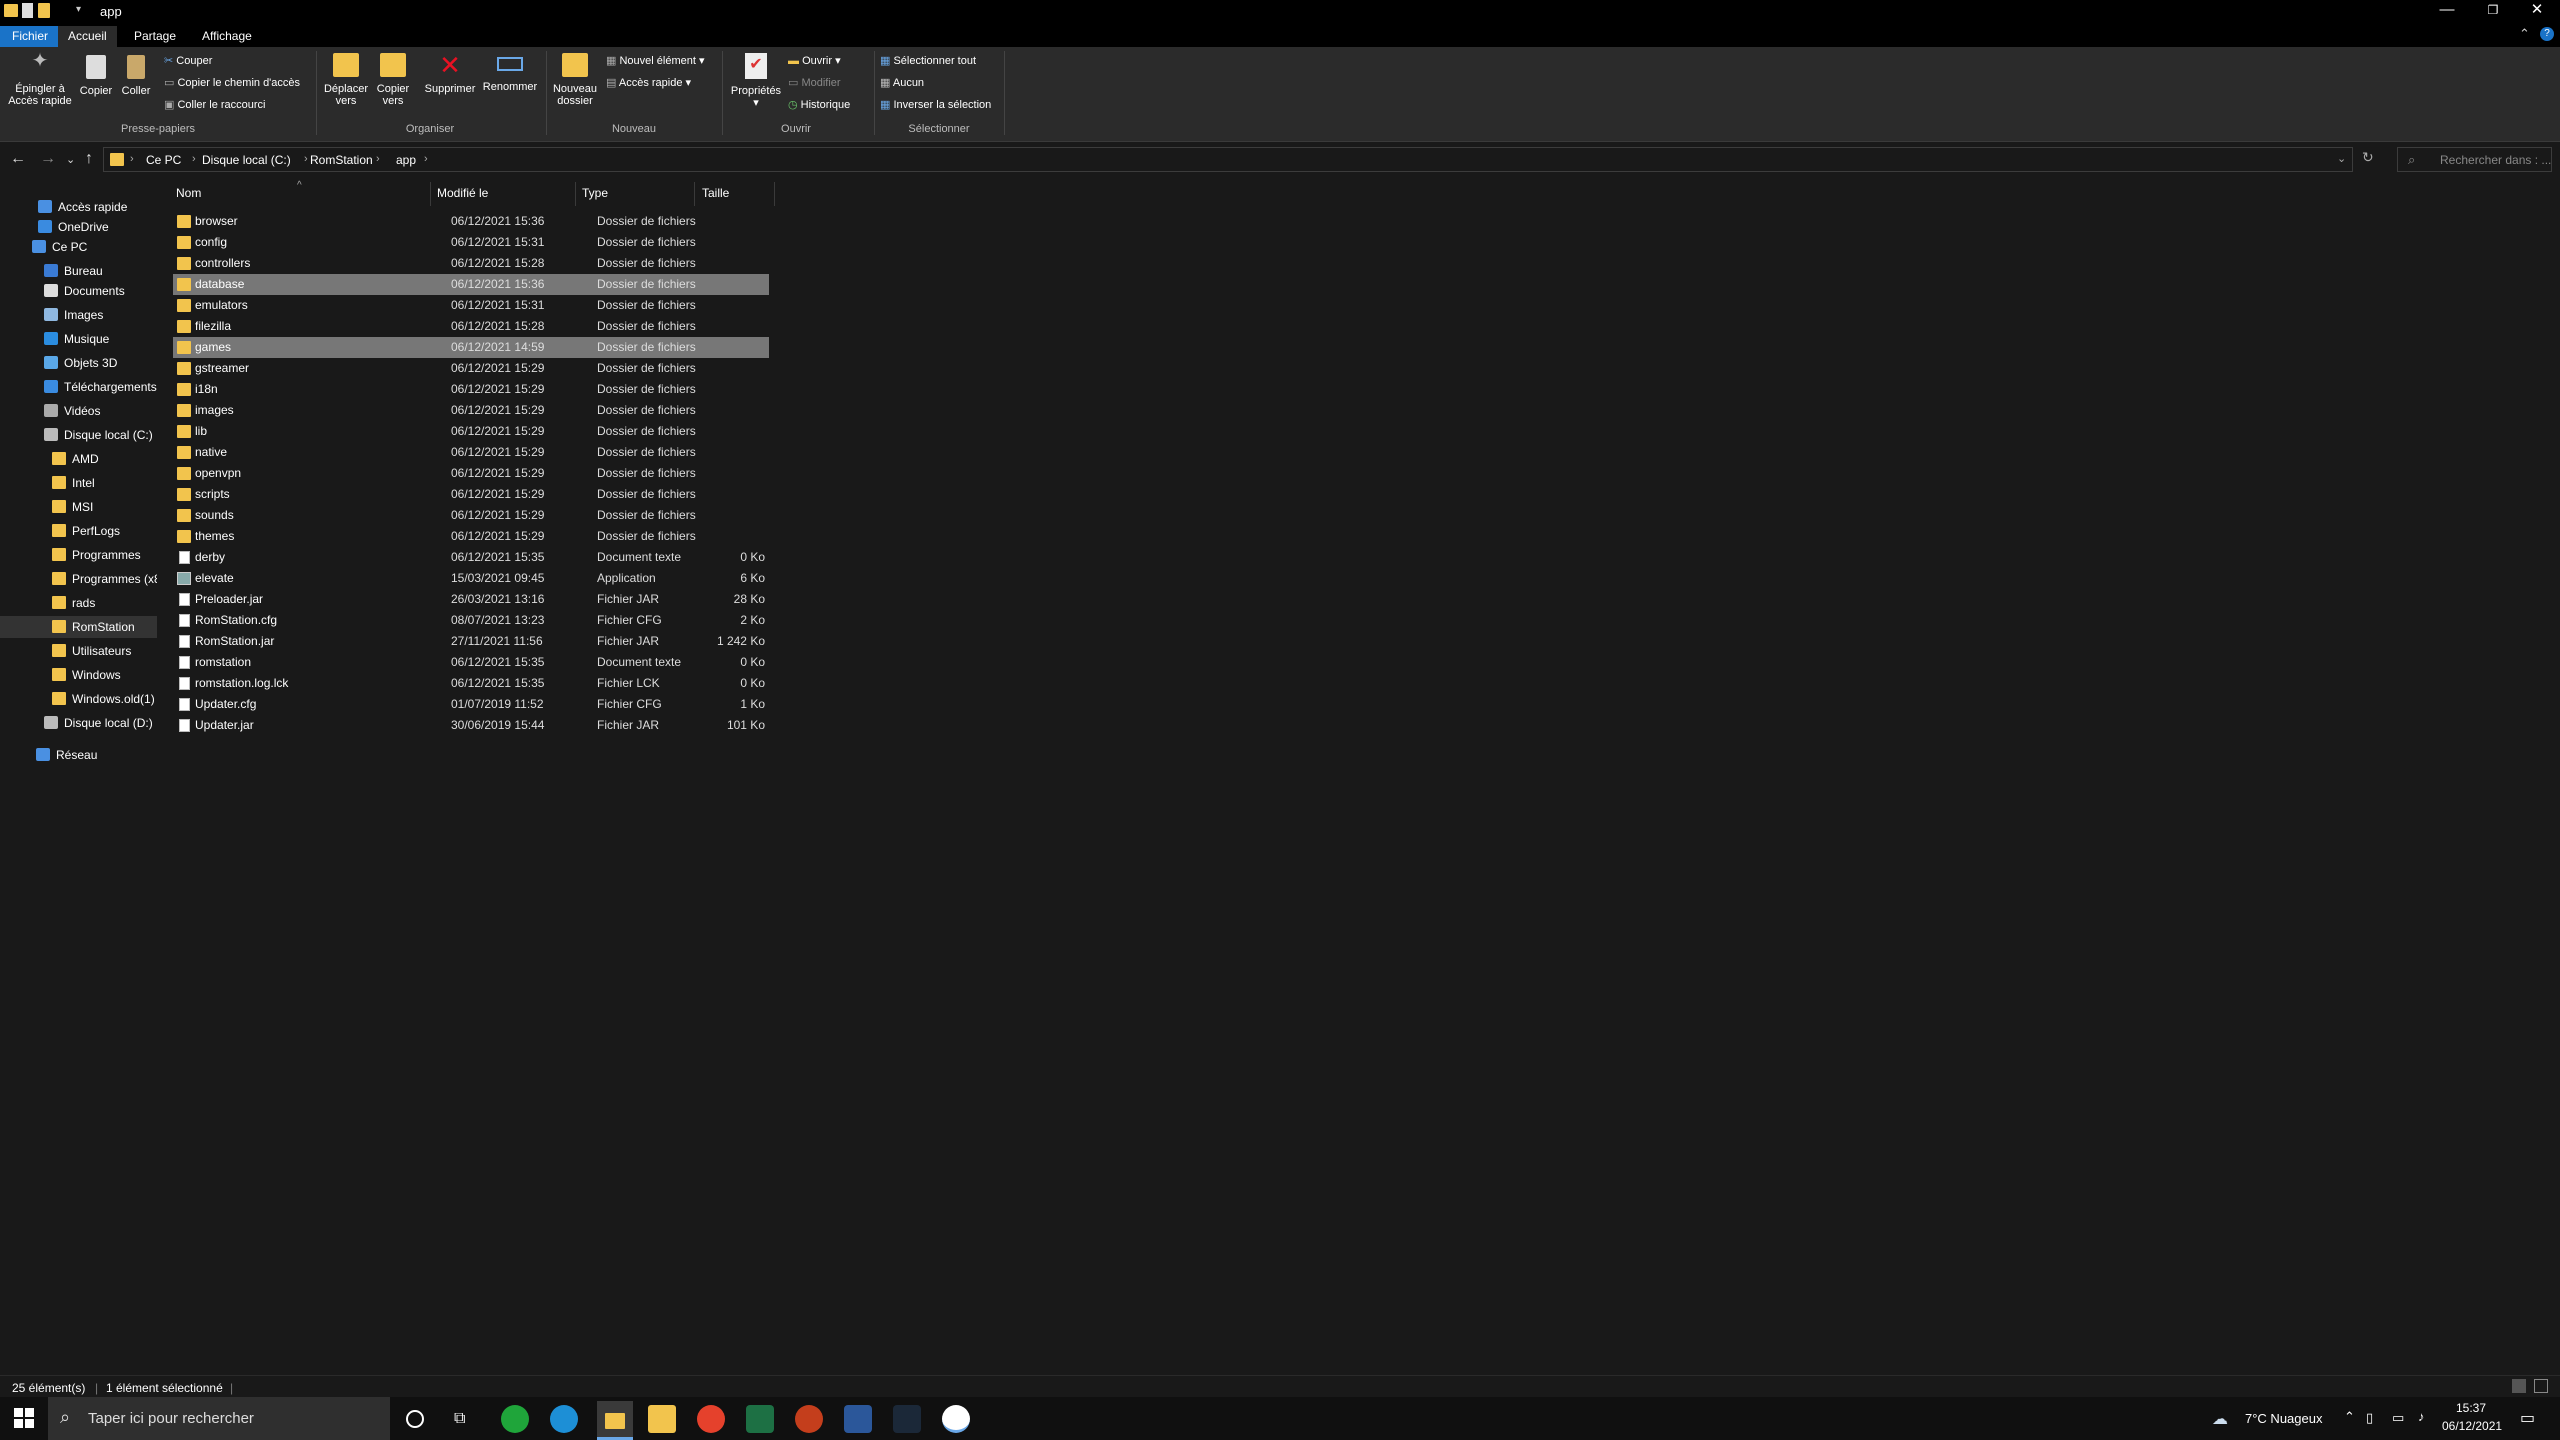 Image resolution: width=2560 pixels, height=1440 pixels. I want to click on sidebar-item-intel: Intel, so click(78, 483).